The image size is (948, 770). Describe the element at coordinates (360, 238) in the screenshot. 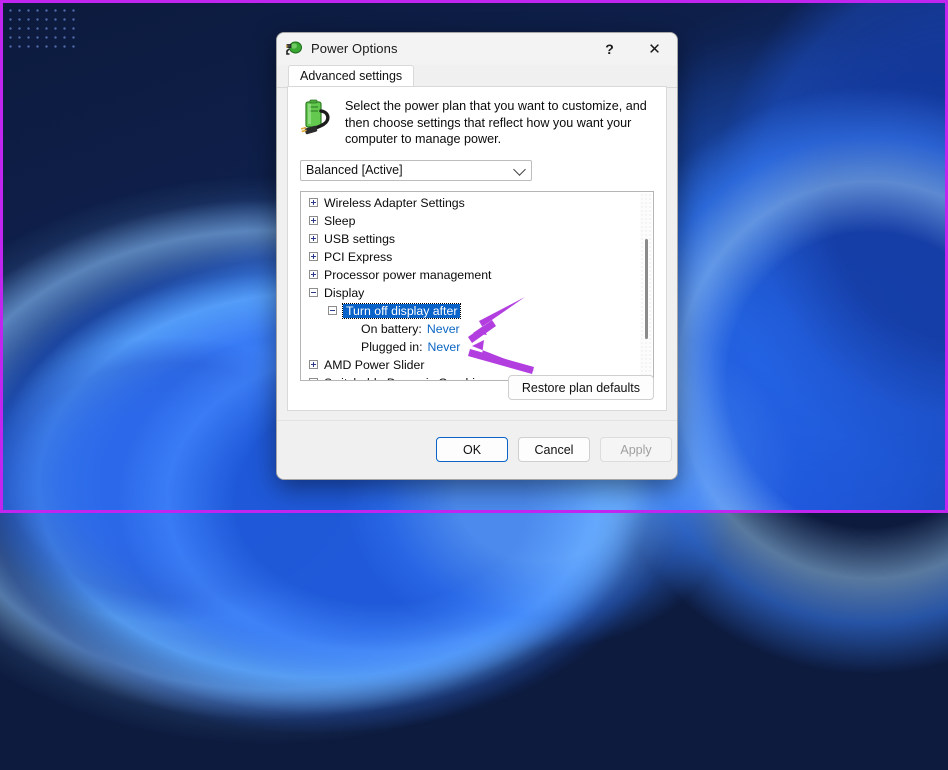

I see `tree-node-label: USB settings` at that location.